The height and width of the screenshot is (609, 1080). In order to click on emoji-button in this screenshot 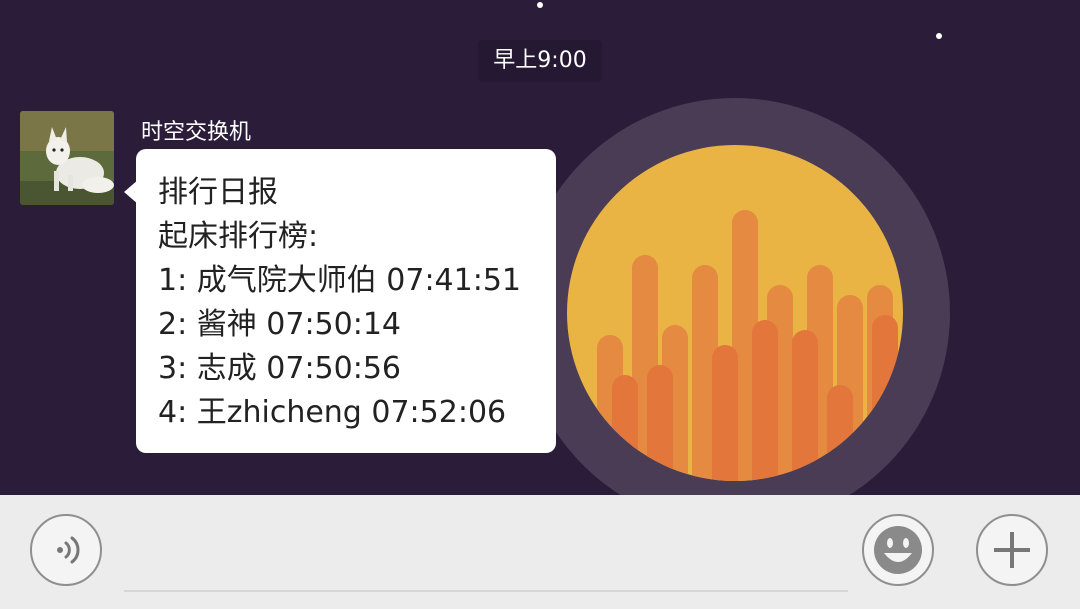, I will do `click(898, 550)`.